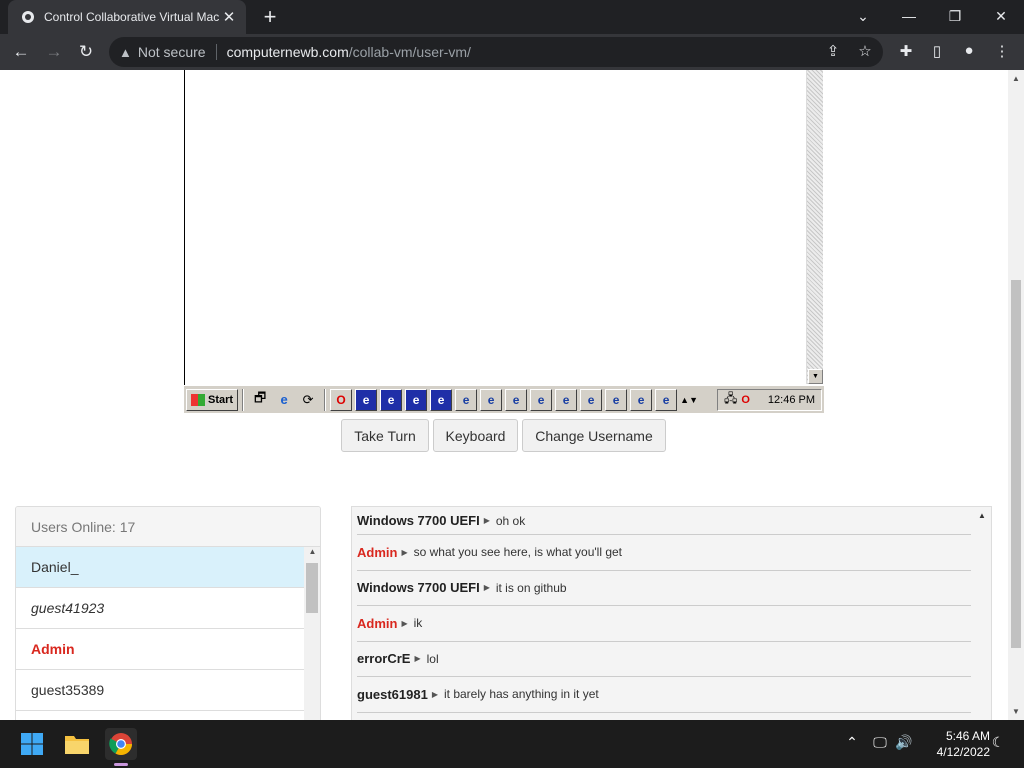 Image resolution: width=1024 pixels, height=768 pixels. I want to click on vm-system-tray: 🖧 O 12:46 PM, so click(769, 399).